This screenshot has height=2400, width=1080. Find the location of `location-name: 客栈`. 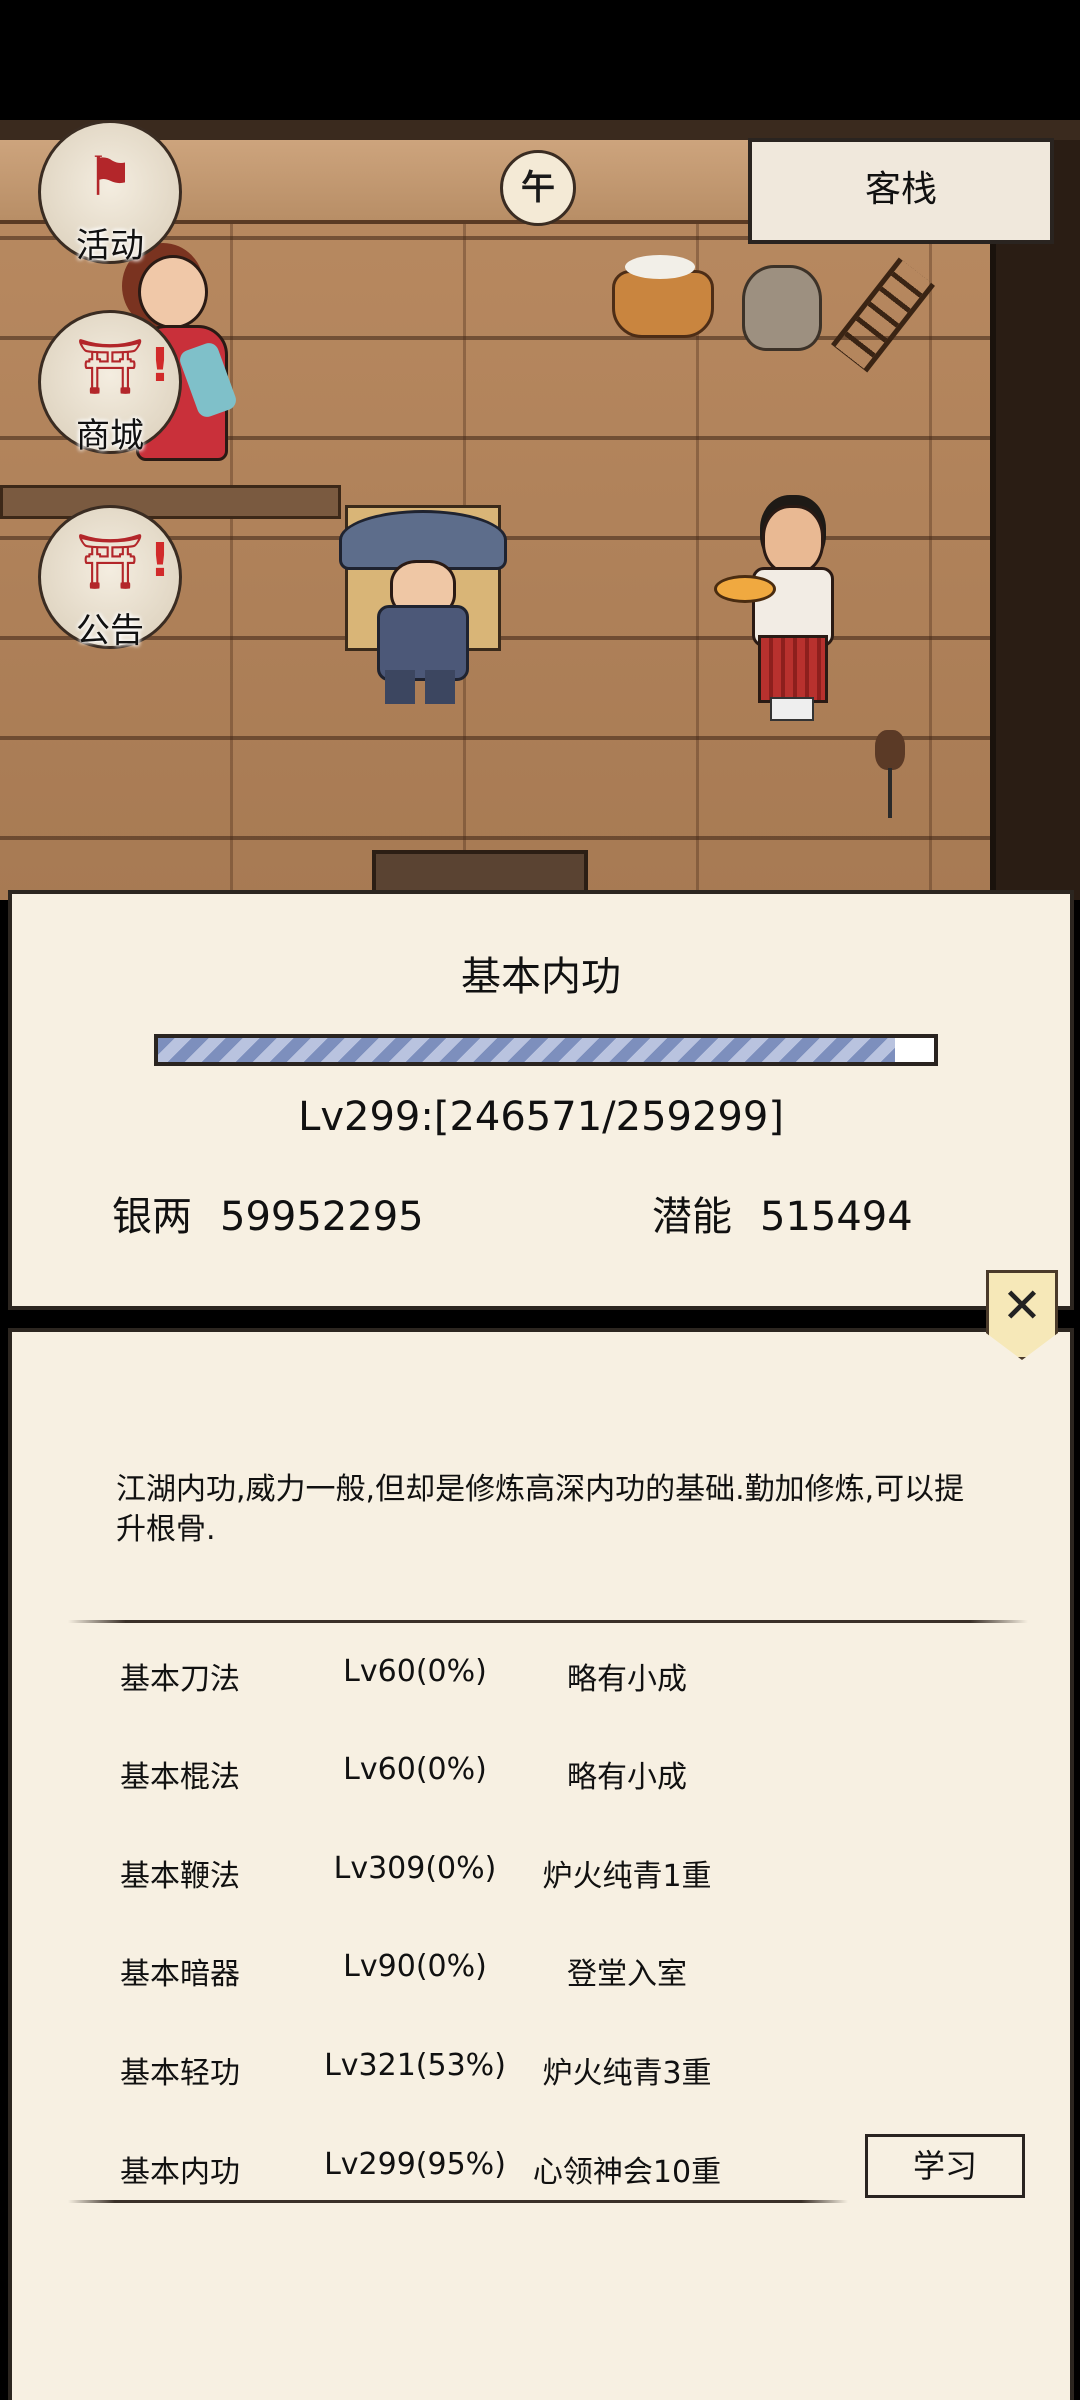

location-name: 客栈 is located at coordinates (900, 189).